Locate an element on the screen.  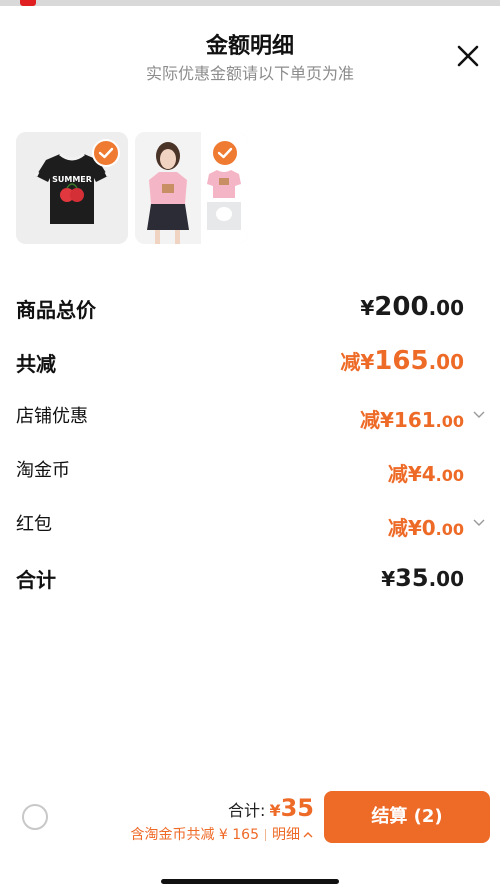
goods-total-label: 商品总价 is located at coordinates (56, 310).